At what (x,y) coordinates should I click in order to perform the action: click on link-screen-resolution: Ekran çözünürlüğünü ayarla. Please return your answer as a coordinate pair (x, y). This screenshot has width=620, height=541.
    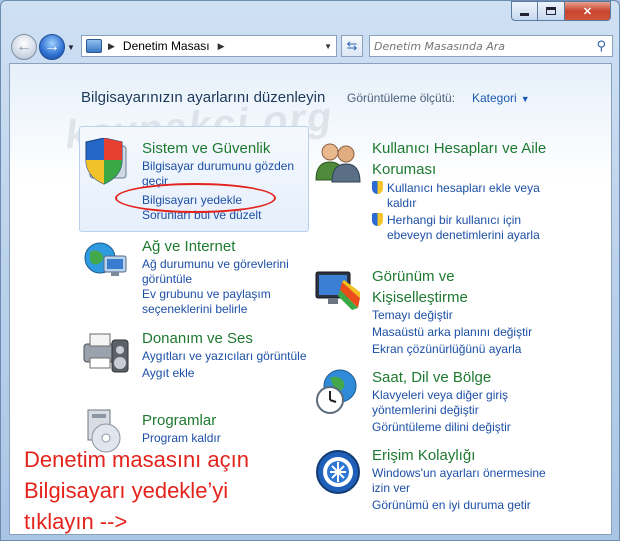
    Looking at the image, I should click on (462, 349).